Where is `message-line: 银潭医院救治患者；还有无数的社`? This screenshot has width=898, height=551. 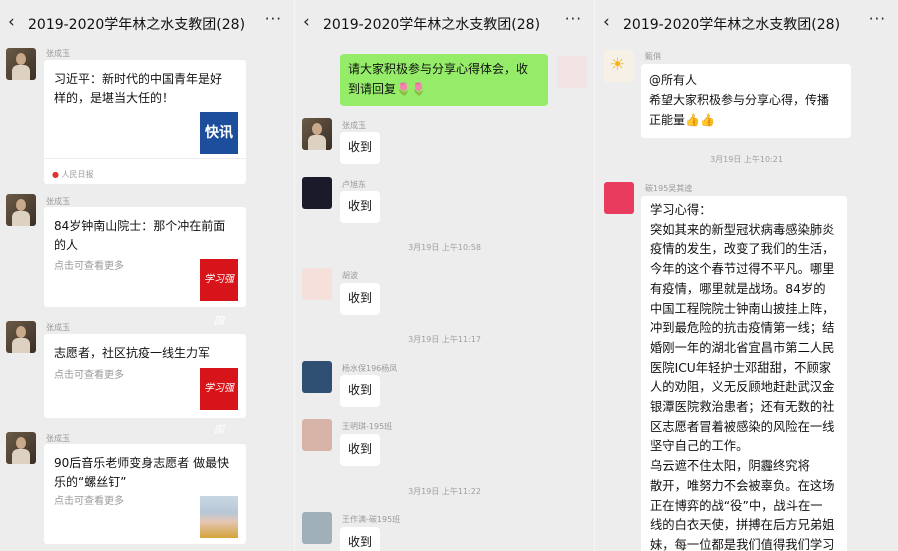
message-line: 银潭医院救治患者；还有无数的社 is located at coordinates (742, 407).